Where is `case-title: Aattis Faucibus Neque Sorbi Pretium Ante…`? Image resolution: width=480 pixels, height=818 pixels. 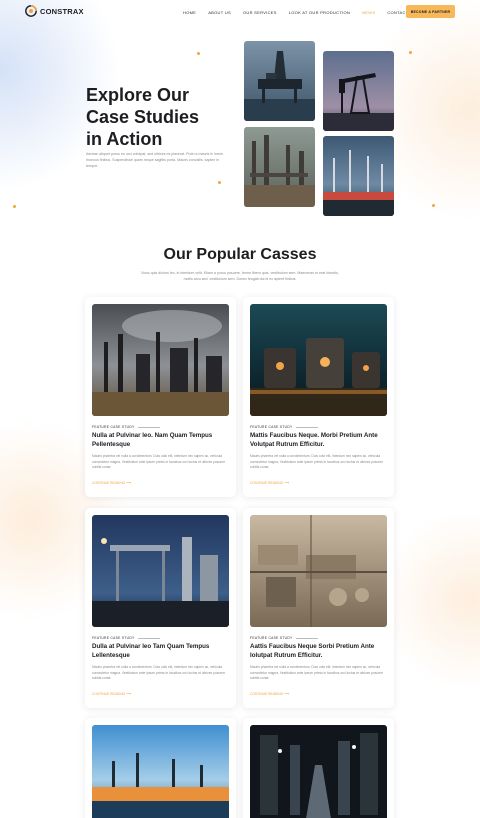 case-title: Aattis Faucibus Neque Sorbi Pretium Ante… is located at coordinates (312, 651).